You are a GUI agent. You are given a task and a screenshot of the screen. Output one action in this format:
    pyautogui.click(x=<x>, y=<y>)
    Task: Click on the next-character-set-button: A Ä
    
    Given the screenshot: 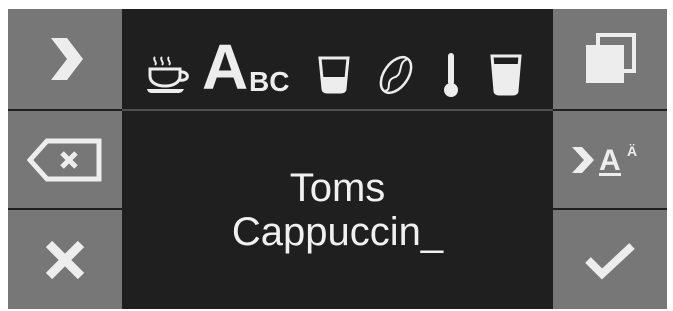 What is the action you would take?
    pyautogui.click(x=610, y=159)
    